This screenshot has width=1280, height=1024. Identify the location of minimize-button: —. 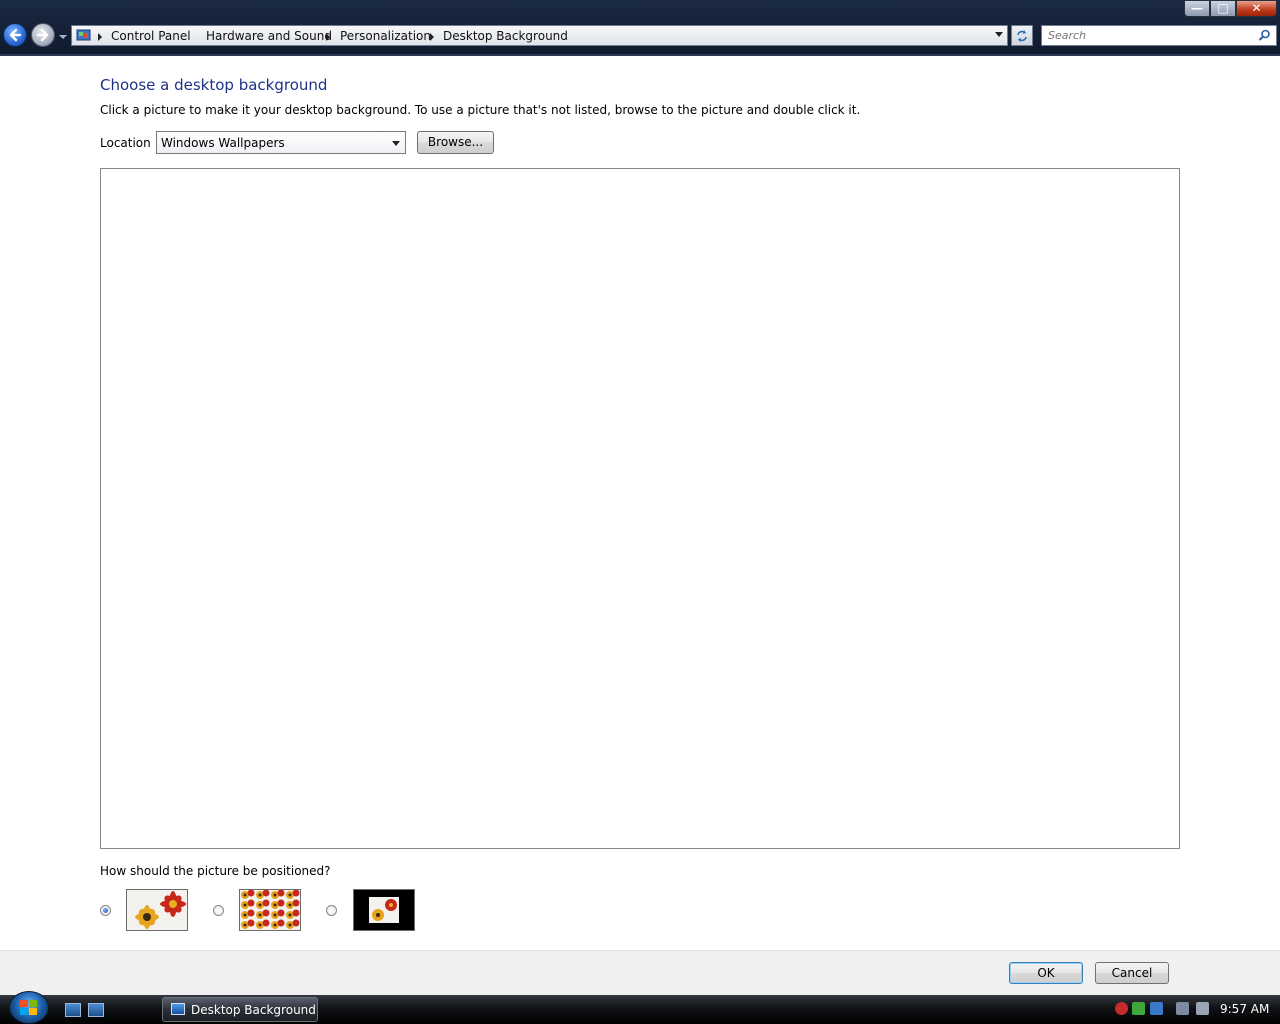
(1197, 8).